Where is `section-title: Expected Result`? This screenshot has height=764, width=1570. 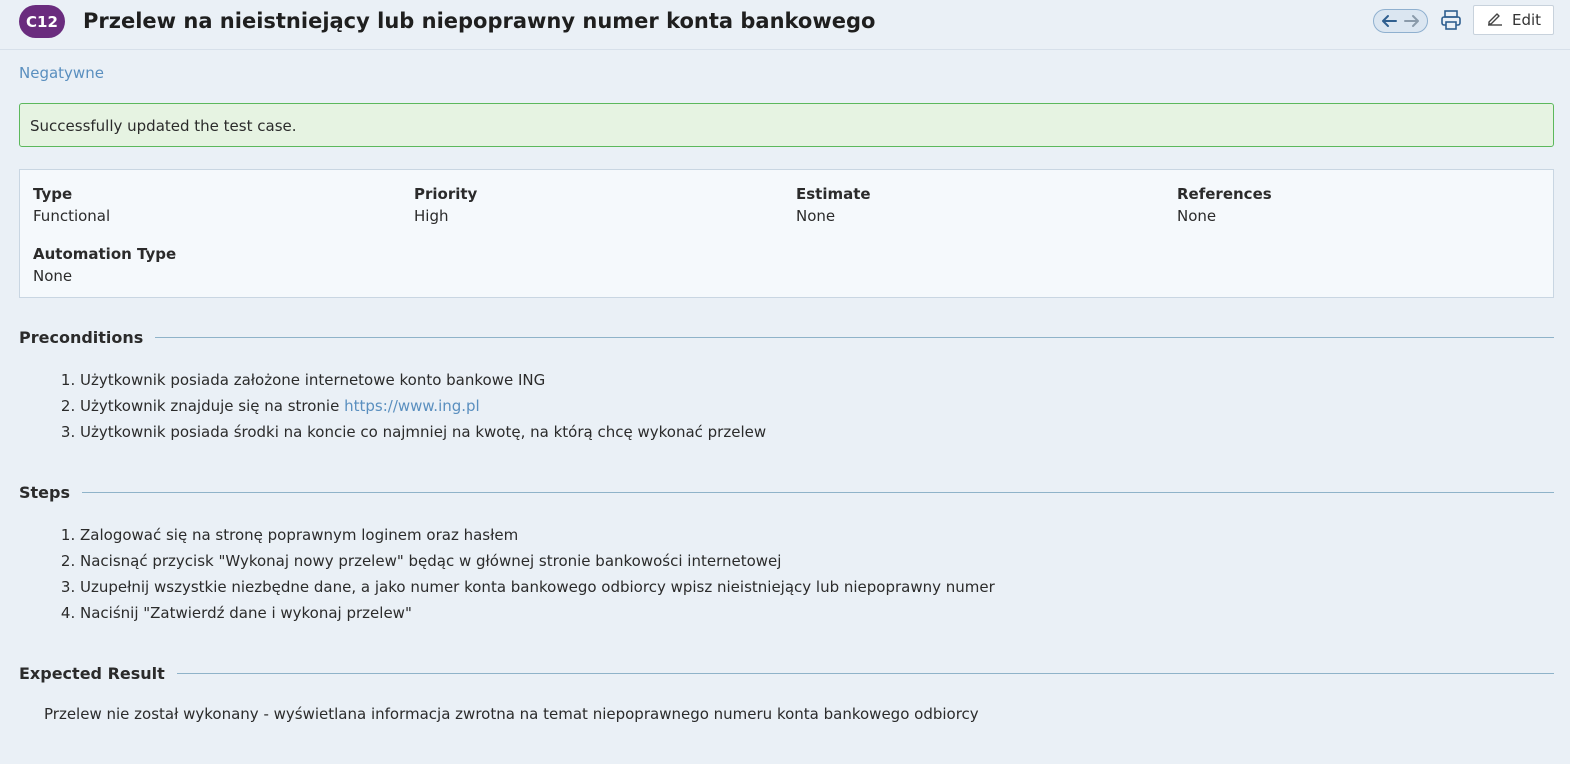 section-title: Expected Result is located at coordinates (92, 673).